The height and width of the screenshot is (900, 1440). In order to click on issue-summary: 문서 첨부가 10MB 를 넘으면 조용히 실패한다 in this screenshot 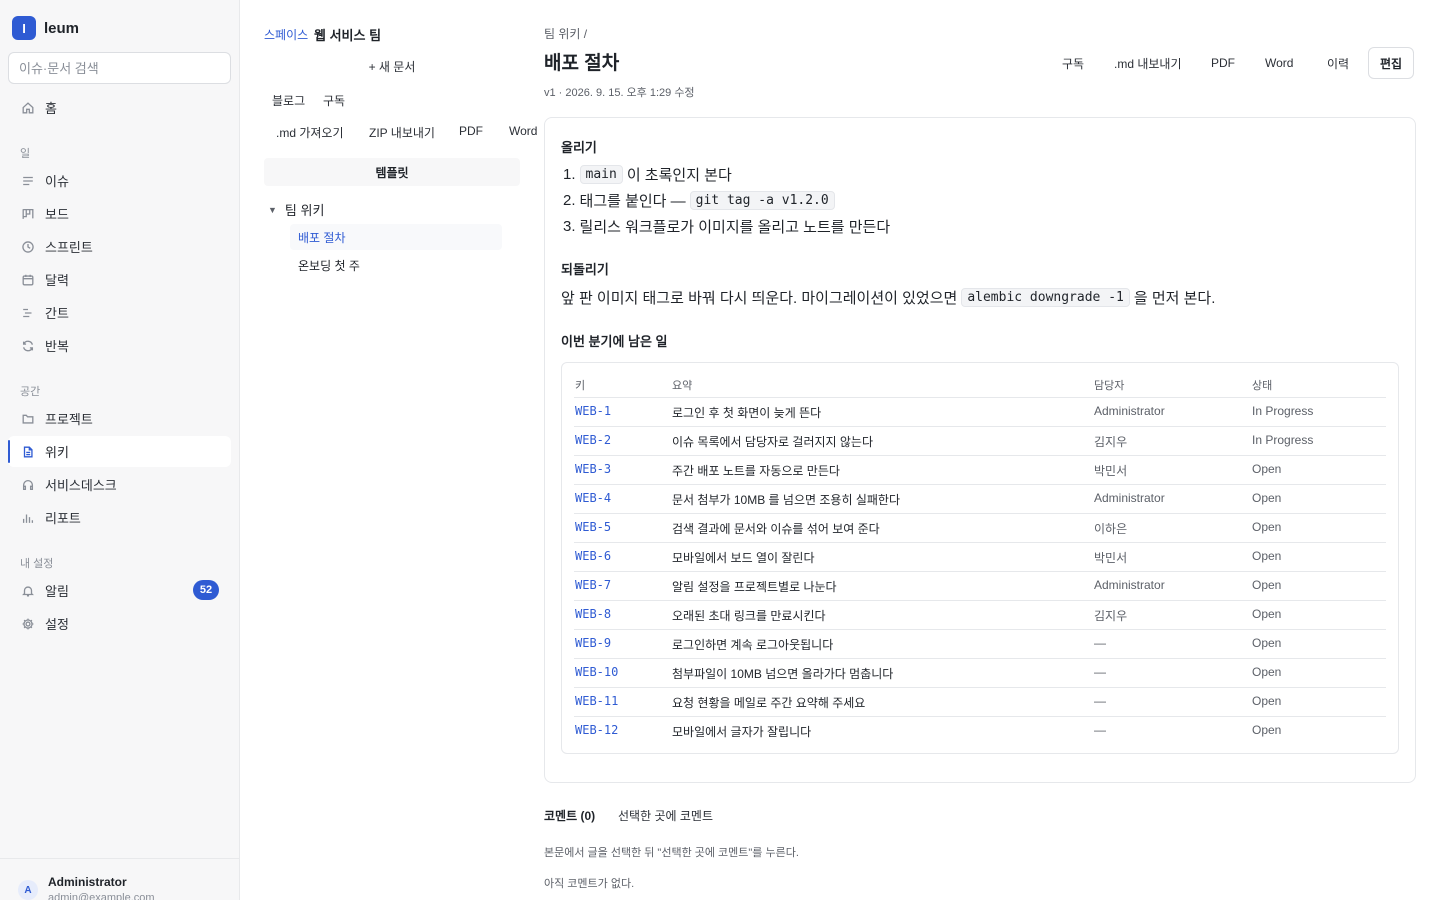, I will do `click(786, 500)`.